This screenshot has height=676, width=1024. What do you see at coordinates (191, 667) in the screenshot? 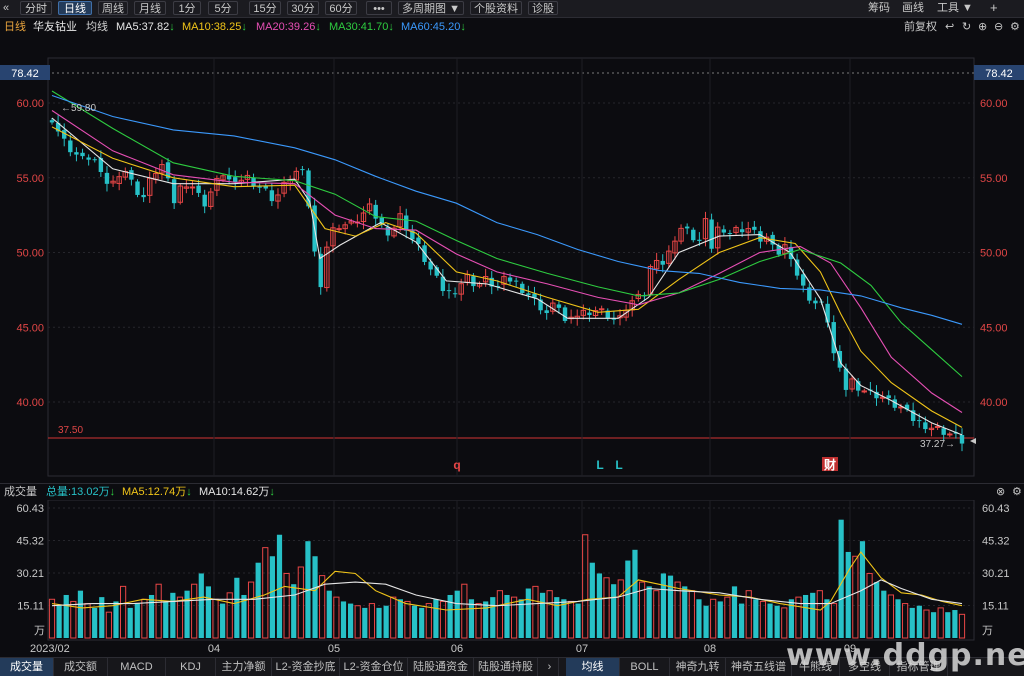
I see `indicator-tab-3: KDJ` at bounding box center [191, 667].